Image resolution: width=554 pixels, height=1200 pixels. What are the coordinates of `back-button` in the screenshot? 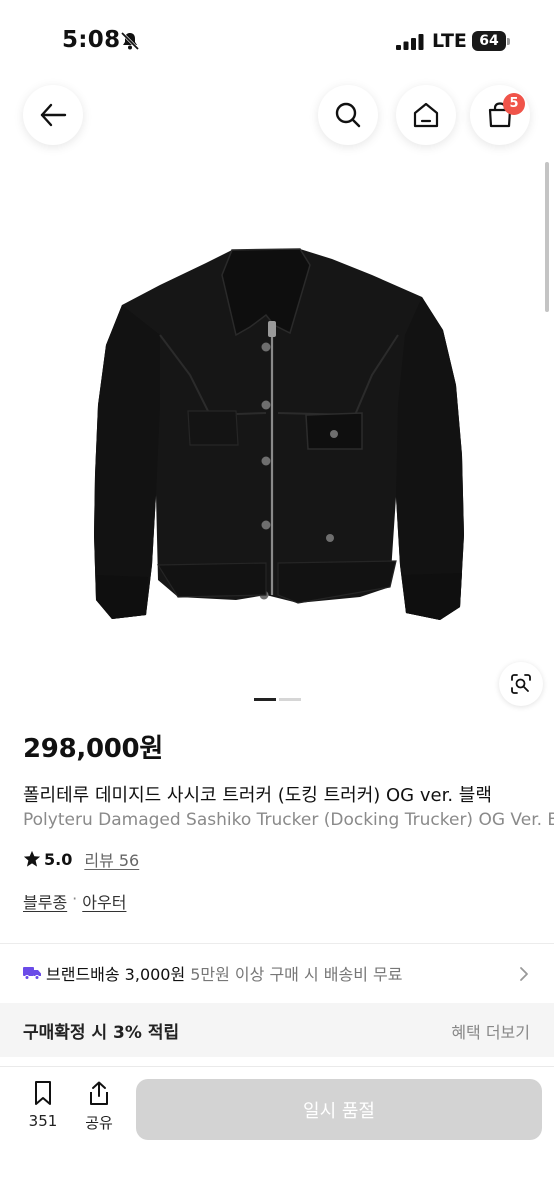 It's located at (53, 115).